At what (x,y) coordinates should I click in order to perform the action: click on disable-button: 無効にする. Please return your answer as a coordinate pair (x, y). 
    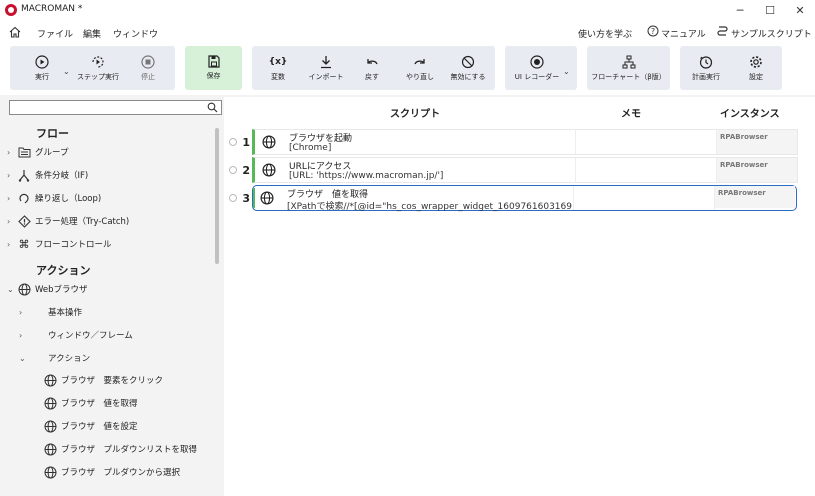
    Looking at the image, I should click on (468, 68).